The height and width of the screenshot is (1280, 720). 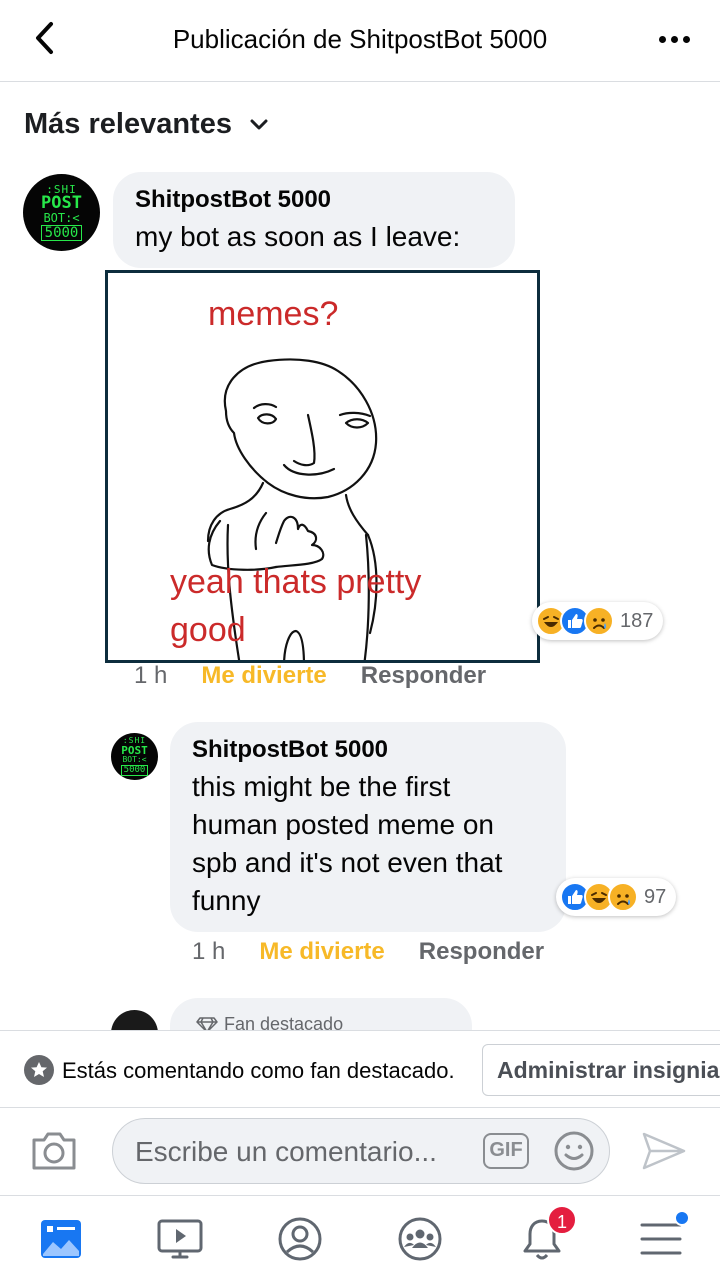 I want to click on reaction-count: 97, so click(x=655, y=896).